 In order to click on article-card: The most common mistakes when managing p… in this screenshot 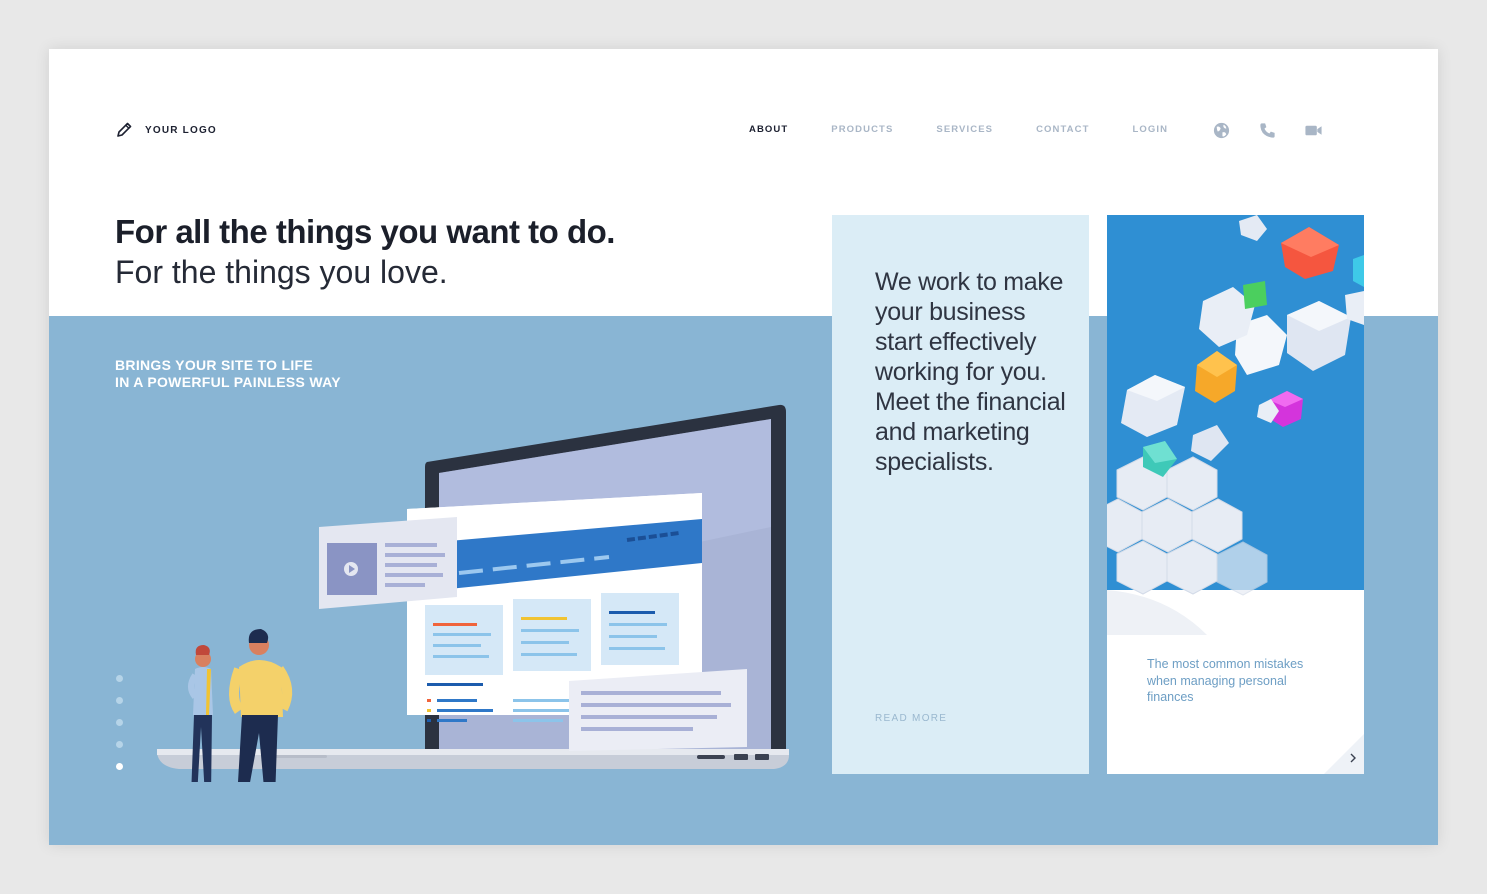, I will do `click(1235, 494)`.